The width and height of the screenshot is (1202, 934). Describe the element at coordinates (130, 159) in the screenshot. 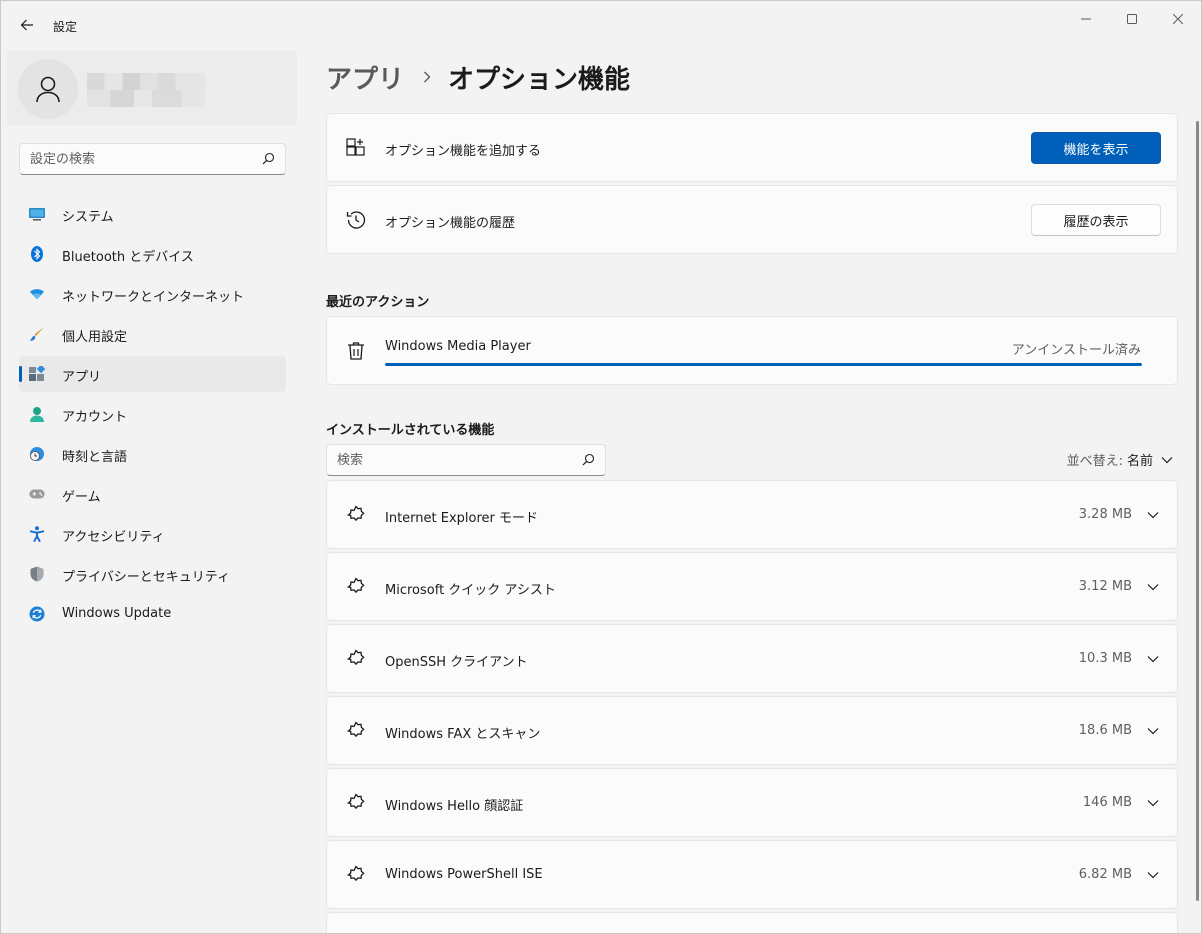

I see `settings-search-input` at that location.